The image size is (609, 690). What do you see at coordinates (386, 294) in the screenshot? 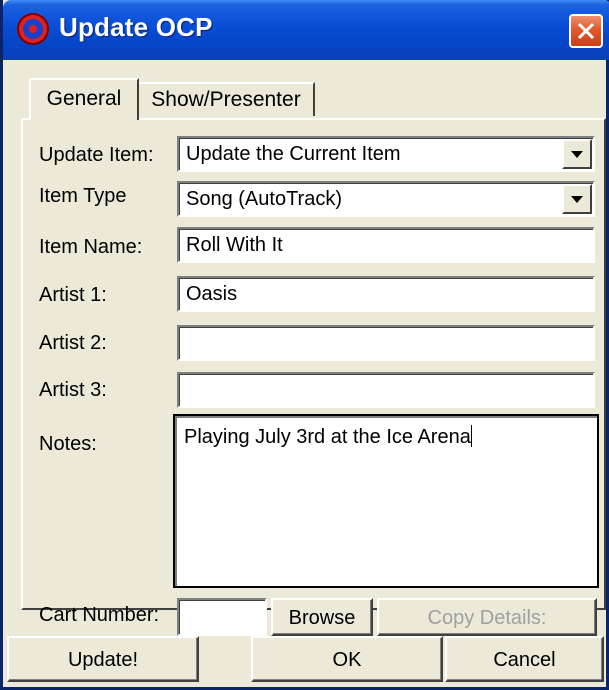
I see `artist-1-field: Oasis` at bounding box center [386, 294].